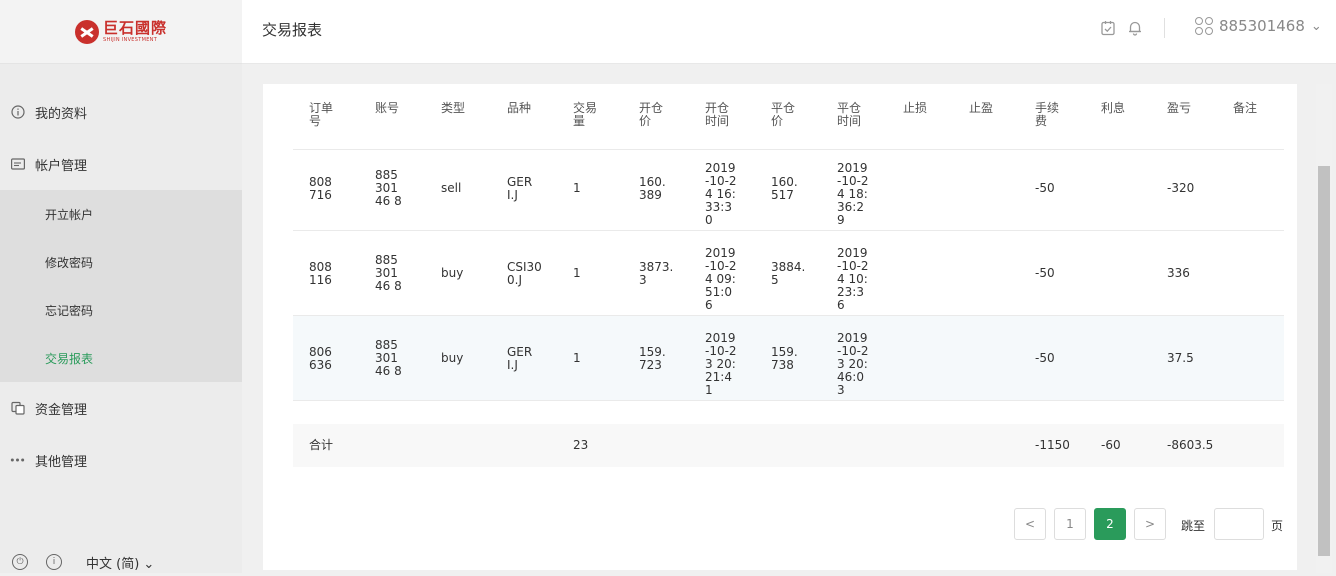 This screenshot has height=576, width=1336. I want to click on sidebar-footer: ⏻ i 中文 (简) ⌄, so click(121, 562).